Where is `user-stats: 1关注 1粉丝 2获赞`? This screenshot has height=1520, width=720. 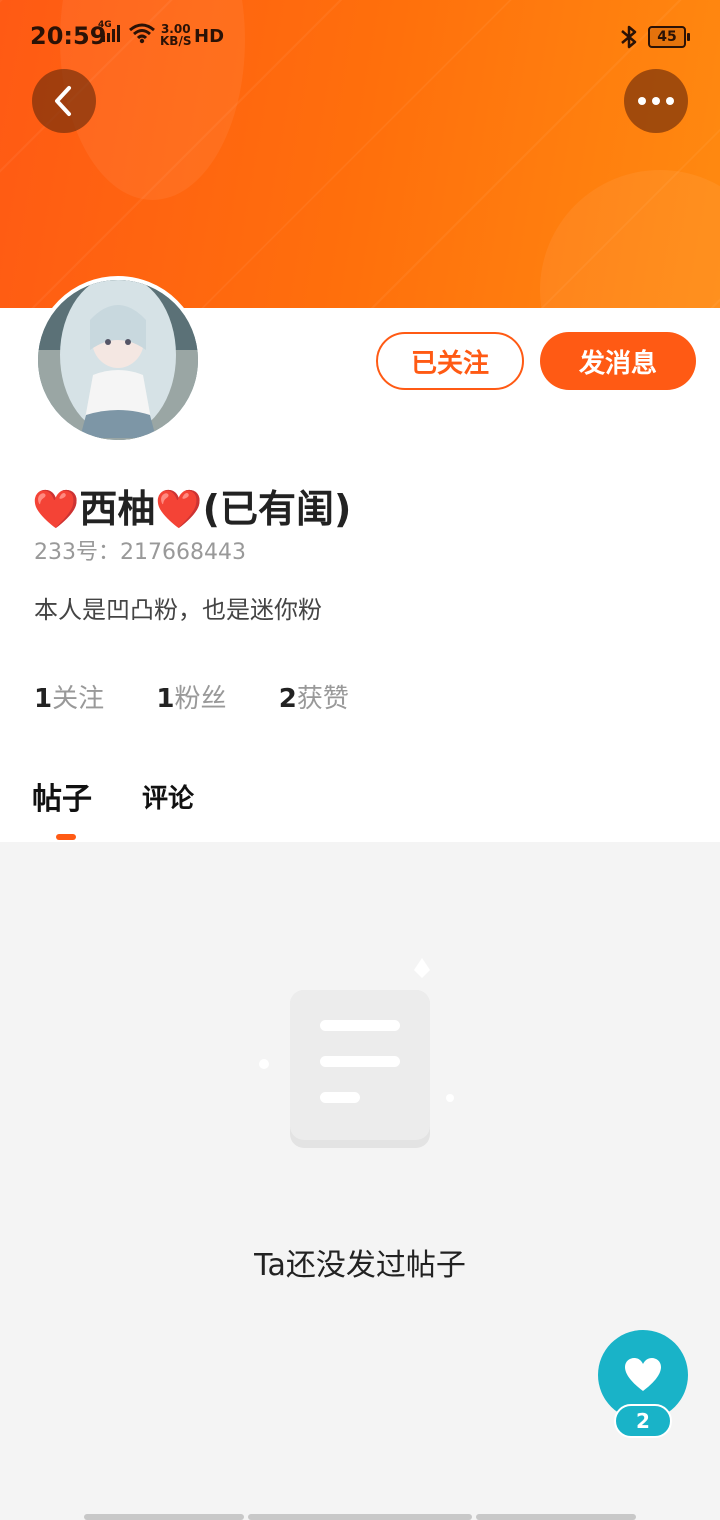 user-stats: 1关注 1粉丝 2获赞 is located at coordinates (213, 696).